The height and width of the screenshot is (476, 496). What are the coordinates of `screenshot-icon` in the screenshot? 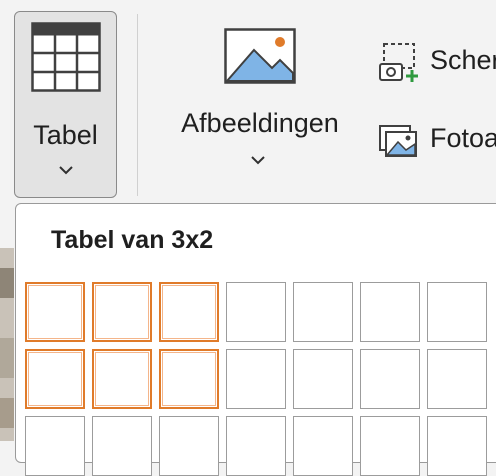 It's located at (399, 65).